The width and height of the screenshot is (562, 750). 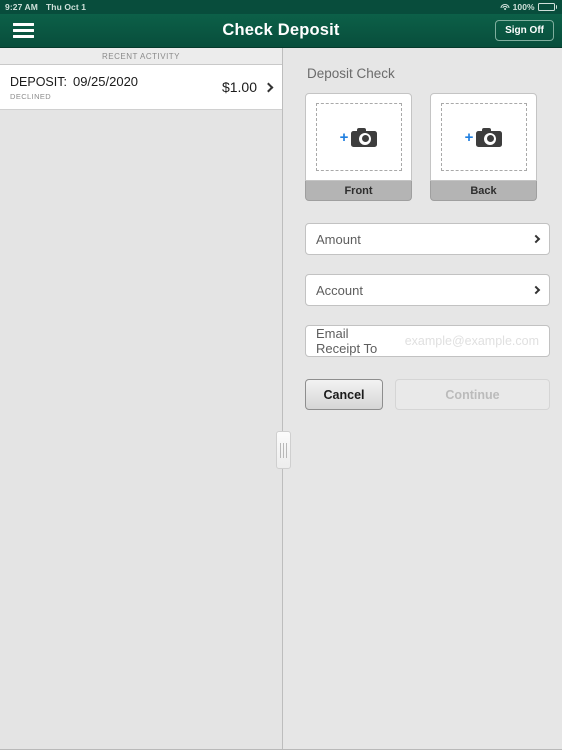 What do you see at coordinates (427, 290) in the screenshot?
I see `account-field: Account` at bounding box center [427, 290].